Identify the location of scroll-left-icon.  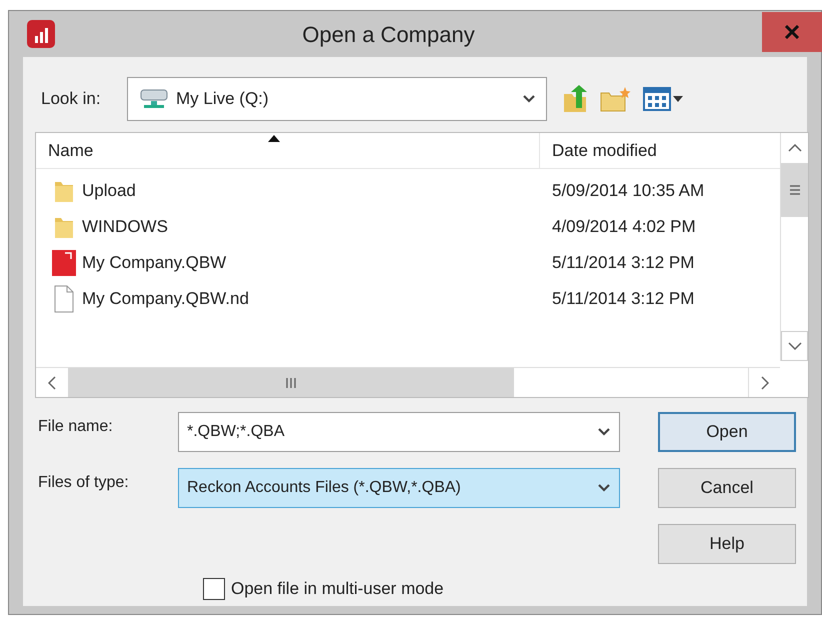
(52, 383).